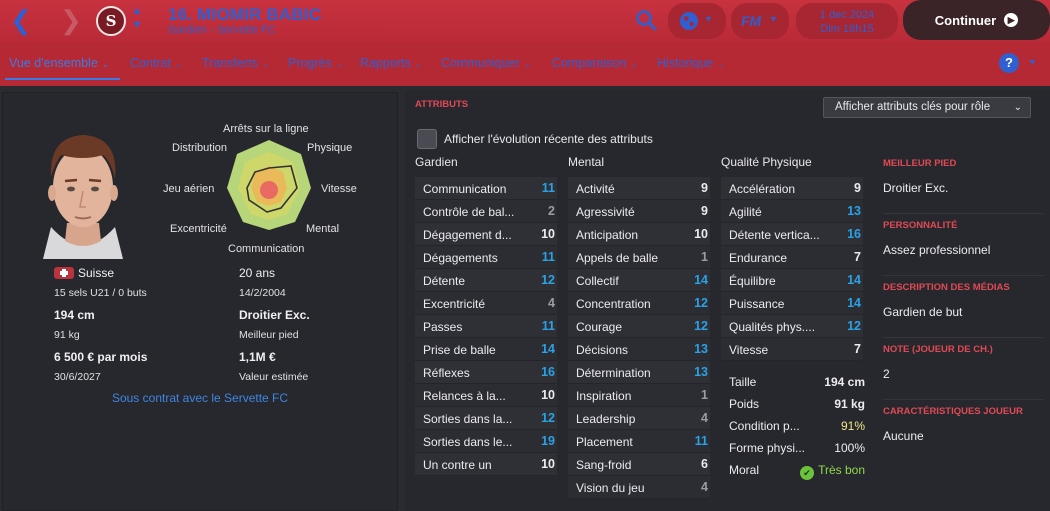  Describe the element at coordinates (639, 418) in the screenshot. I see `attribute-row: Leadership 4` at that location.